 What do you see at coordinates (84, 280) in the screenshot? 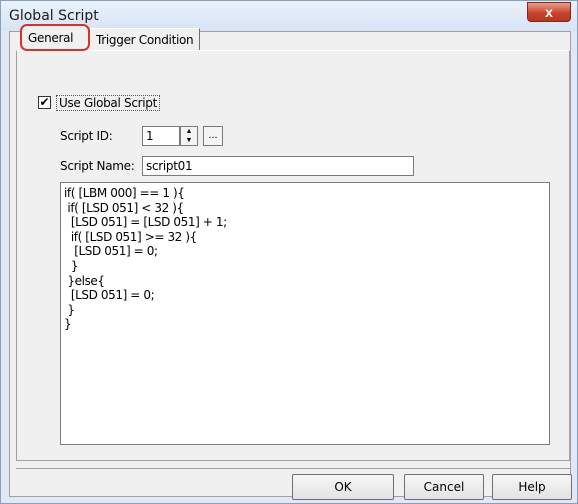
I see `script-line: }else{` at bounding box center [84, 280].